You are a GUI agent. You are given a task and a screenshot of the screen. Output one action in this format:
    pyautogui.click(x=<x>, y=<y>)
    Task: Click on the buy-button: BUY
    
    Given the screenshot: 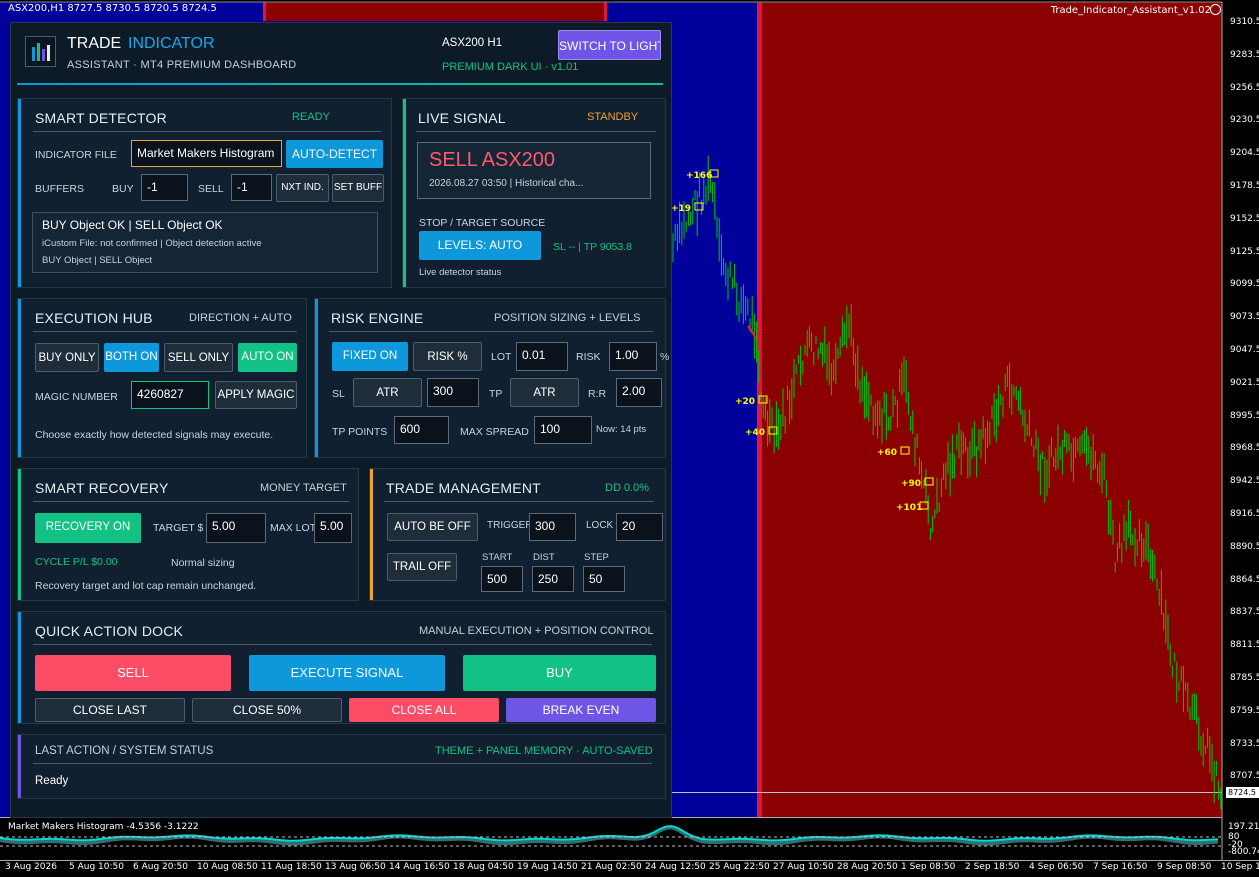 What is the action you would take?
    pyautogui.click(x=559, y=673)
    